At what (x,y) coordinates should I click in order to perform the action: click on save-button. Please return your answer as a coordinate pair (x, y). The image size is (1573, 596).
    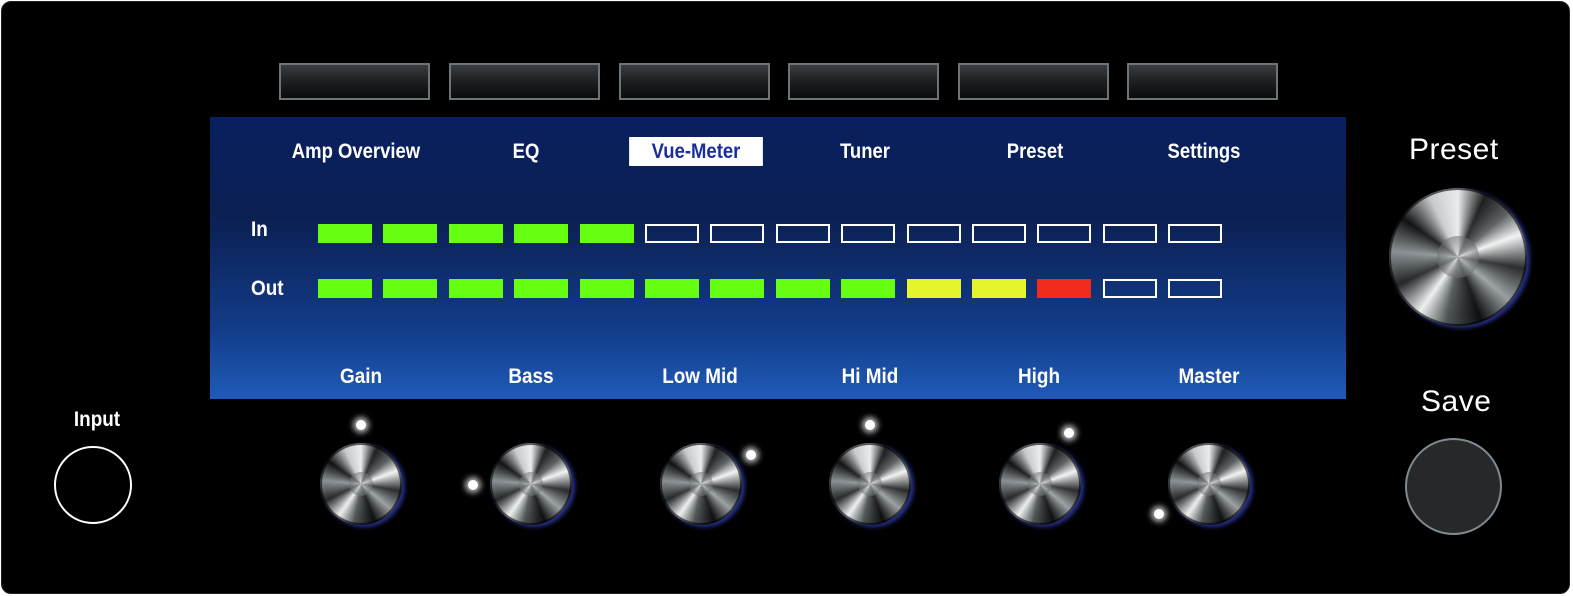
    Looking at the image, I should click on (1453, 486).